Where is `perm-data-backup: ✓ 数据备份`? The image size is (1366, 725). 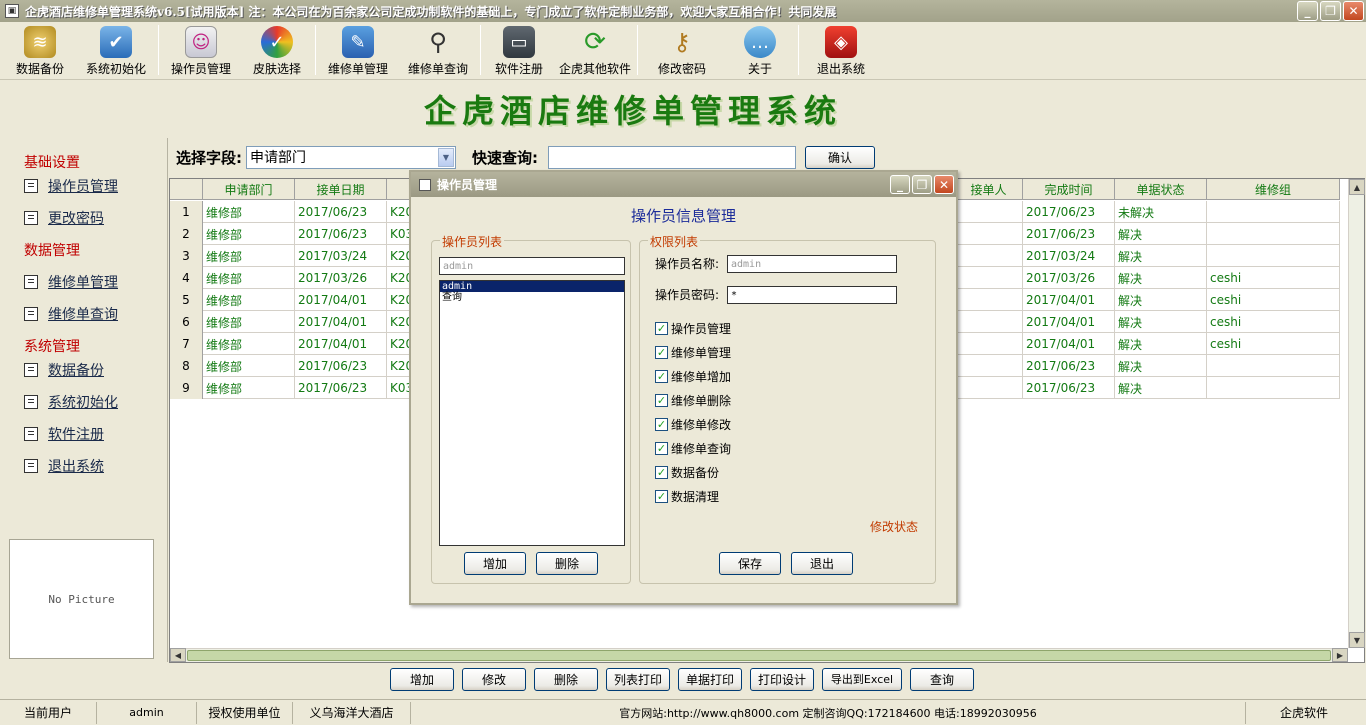
perm-data-backup: ✓ 数据备份 is located at coordinates (687, 472).